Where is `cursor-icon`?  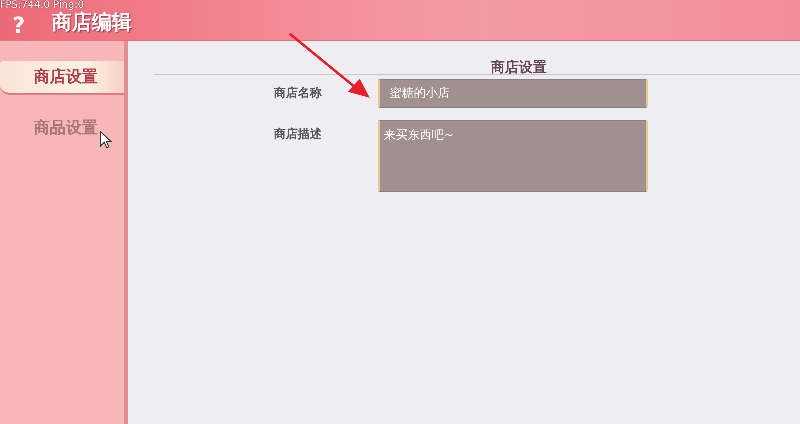
cursor-icon is located at coordinates (106, 140).